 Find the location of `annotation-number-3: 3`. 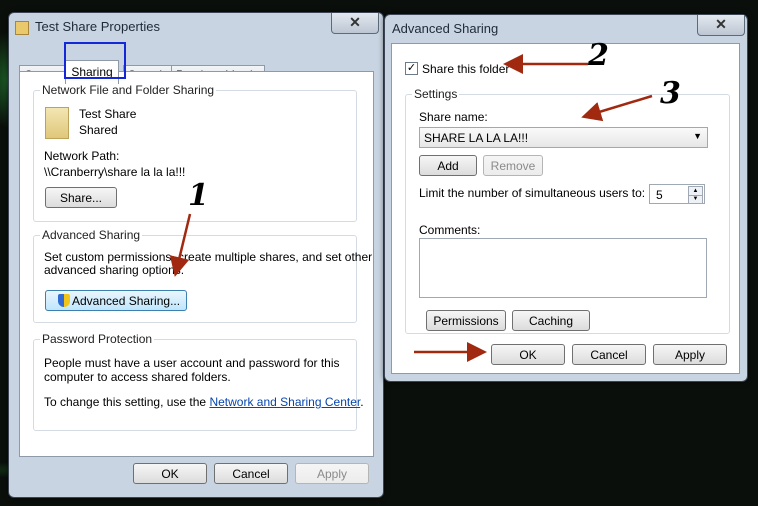

annotation-number-3: 3 is located at coordinates (670, 93).